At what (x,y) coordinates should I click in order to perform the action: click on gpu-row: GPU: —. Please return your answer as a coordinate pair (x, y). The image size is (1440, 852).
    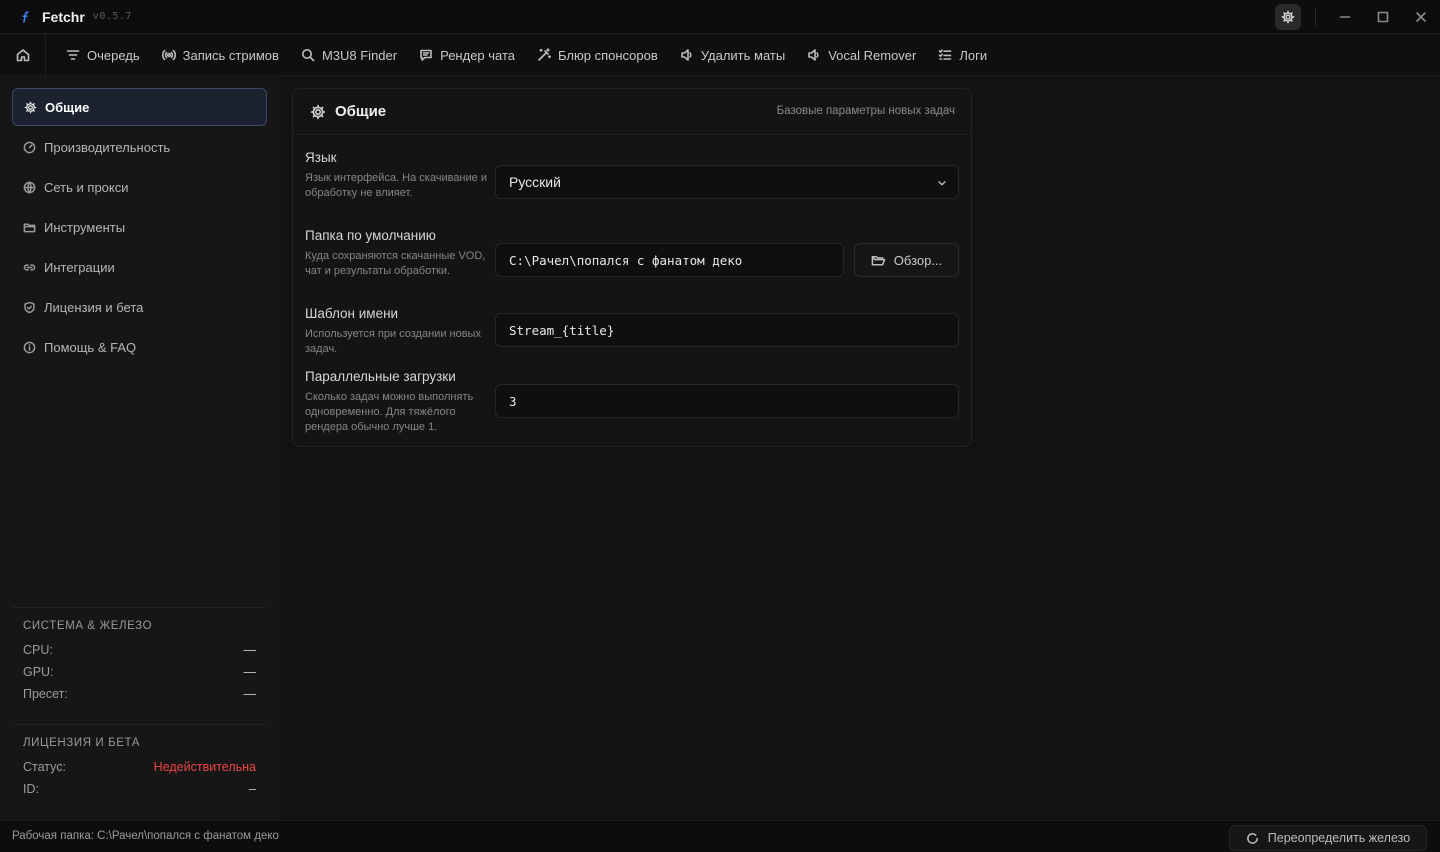
    Looking at the image, I should click on (139, 672).